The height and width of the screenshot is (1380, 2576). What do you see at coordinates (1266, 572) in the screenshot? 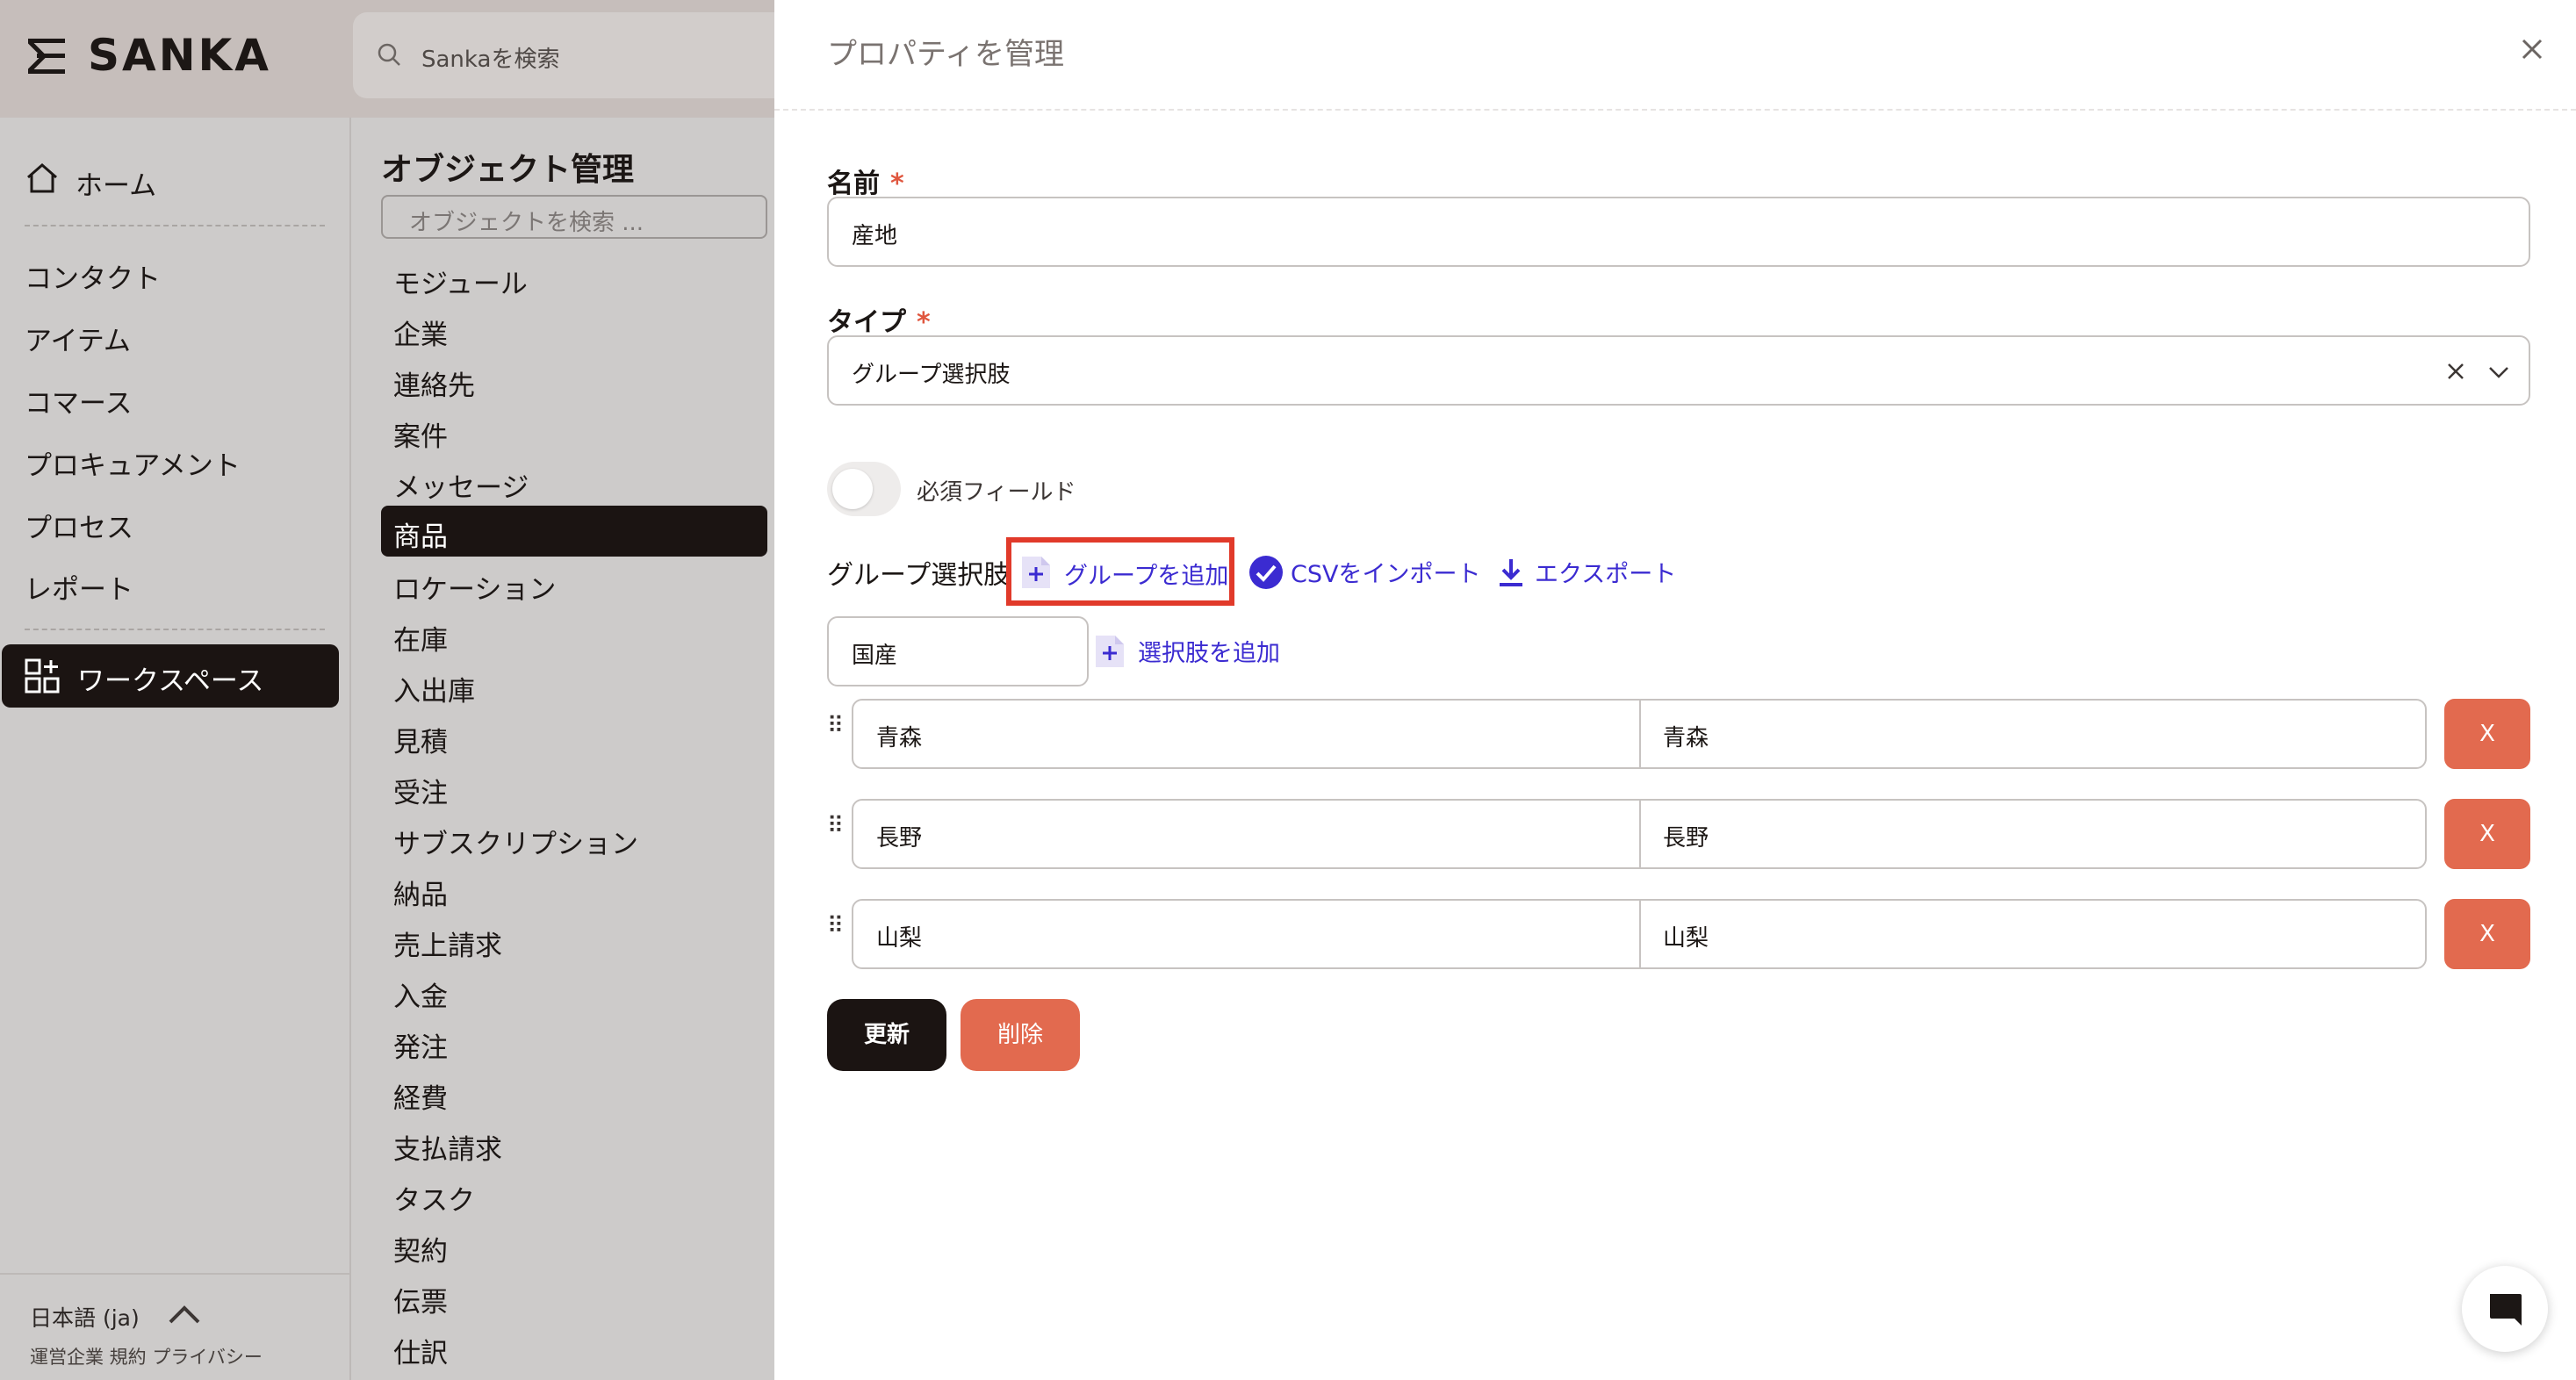
I see `check-circle-icon` at bounding box center [1266, 572].